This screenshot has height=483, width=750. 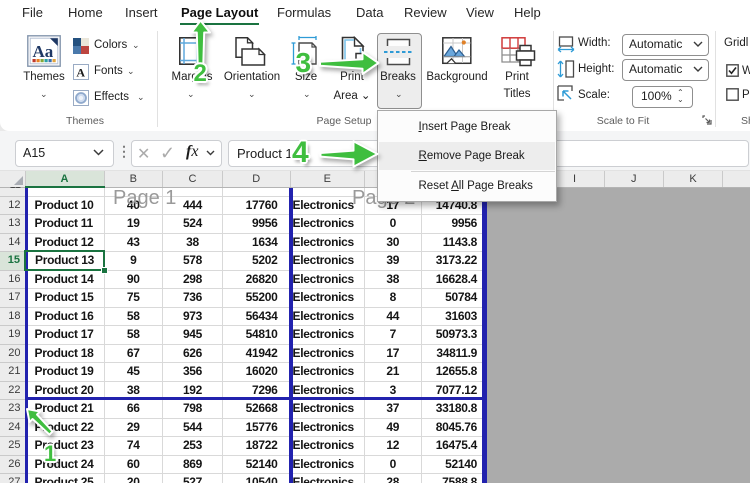 What do you see at coordinates (80, 73) in the screenshot?
I see `svg-text: A` at bounding box center [80, 73].